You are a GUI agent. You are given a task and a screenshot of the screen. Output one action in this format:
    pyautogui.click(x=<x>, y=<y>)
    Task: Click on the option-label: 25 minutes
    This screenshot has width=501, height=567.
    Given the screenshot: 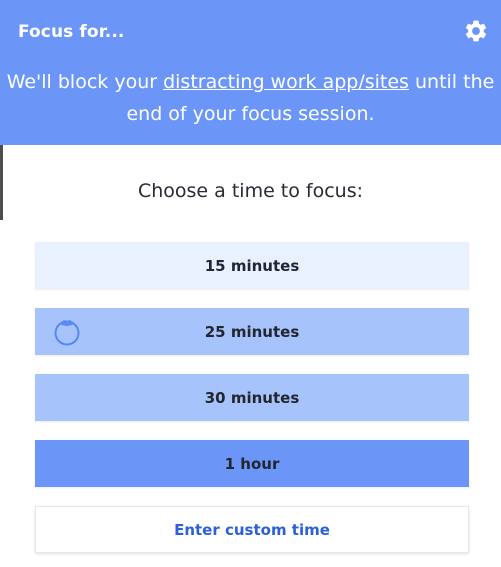 What is the action you would take?
    pyautogui.click(x=252, y=331)
    